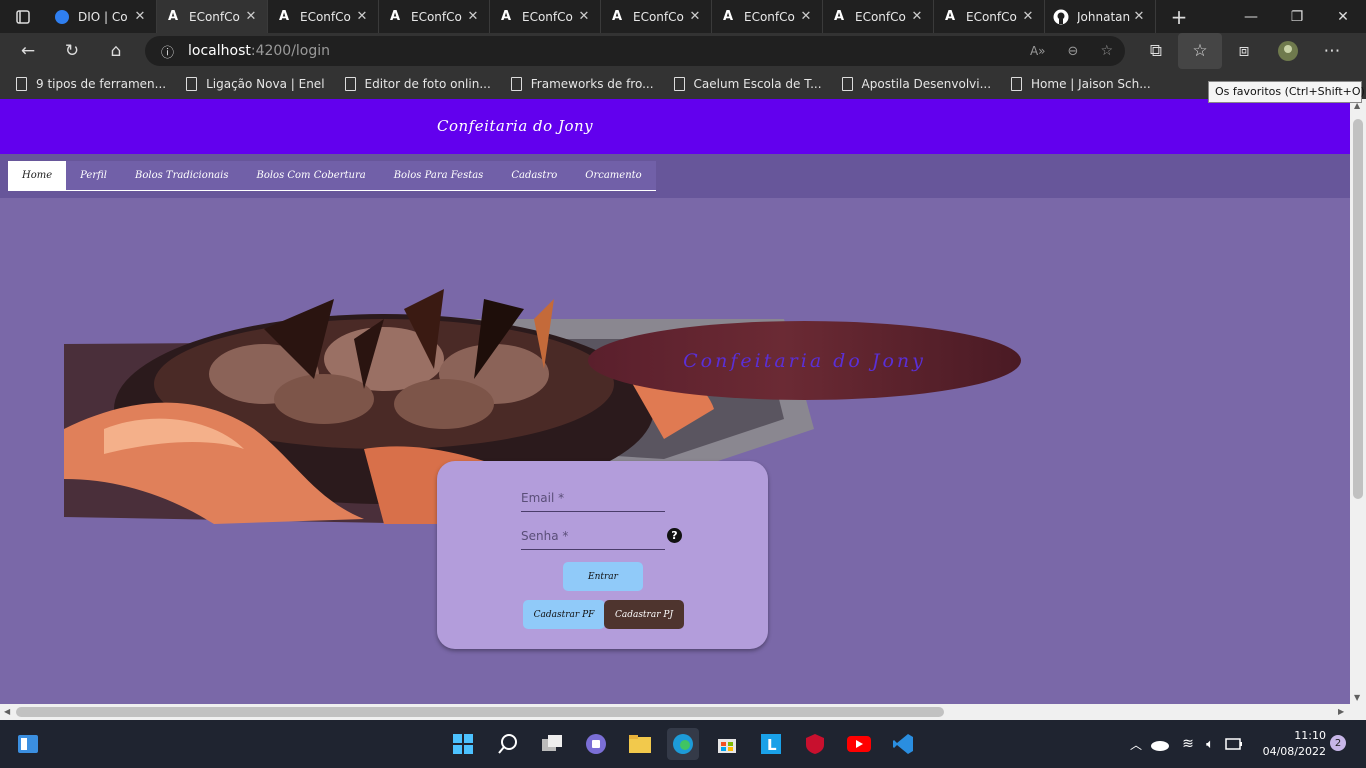 The height and width of the screenshot is (768, 1366). What do you see at coordinates (1297, 16) in the screenshot?
I see `restore-icon: ❐` at bounding box center [1297, 16].